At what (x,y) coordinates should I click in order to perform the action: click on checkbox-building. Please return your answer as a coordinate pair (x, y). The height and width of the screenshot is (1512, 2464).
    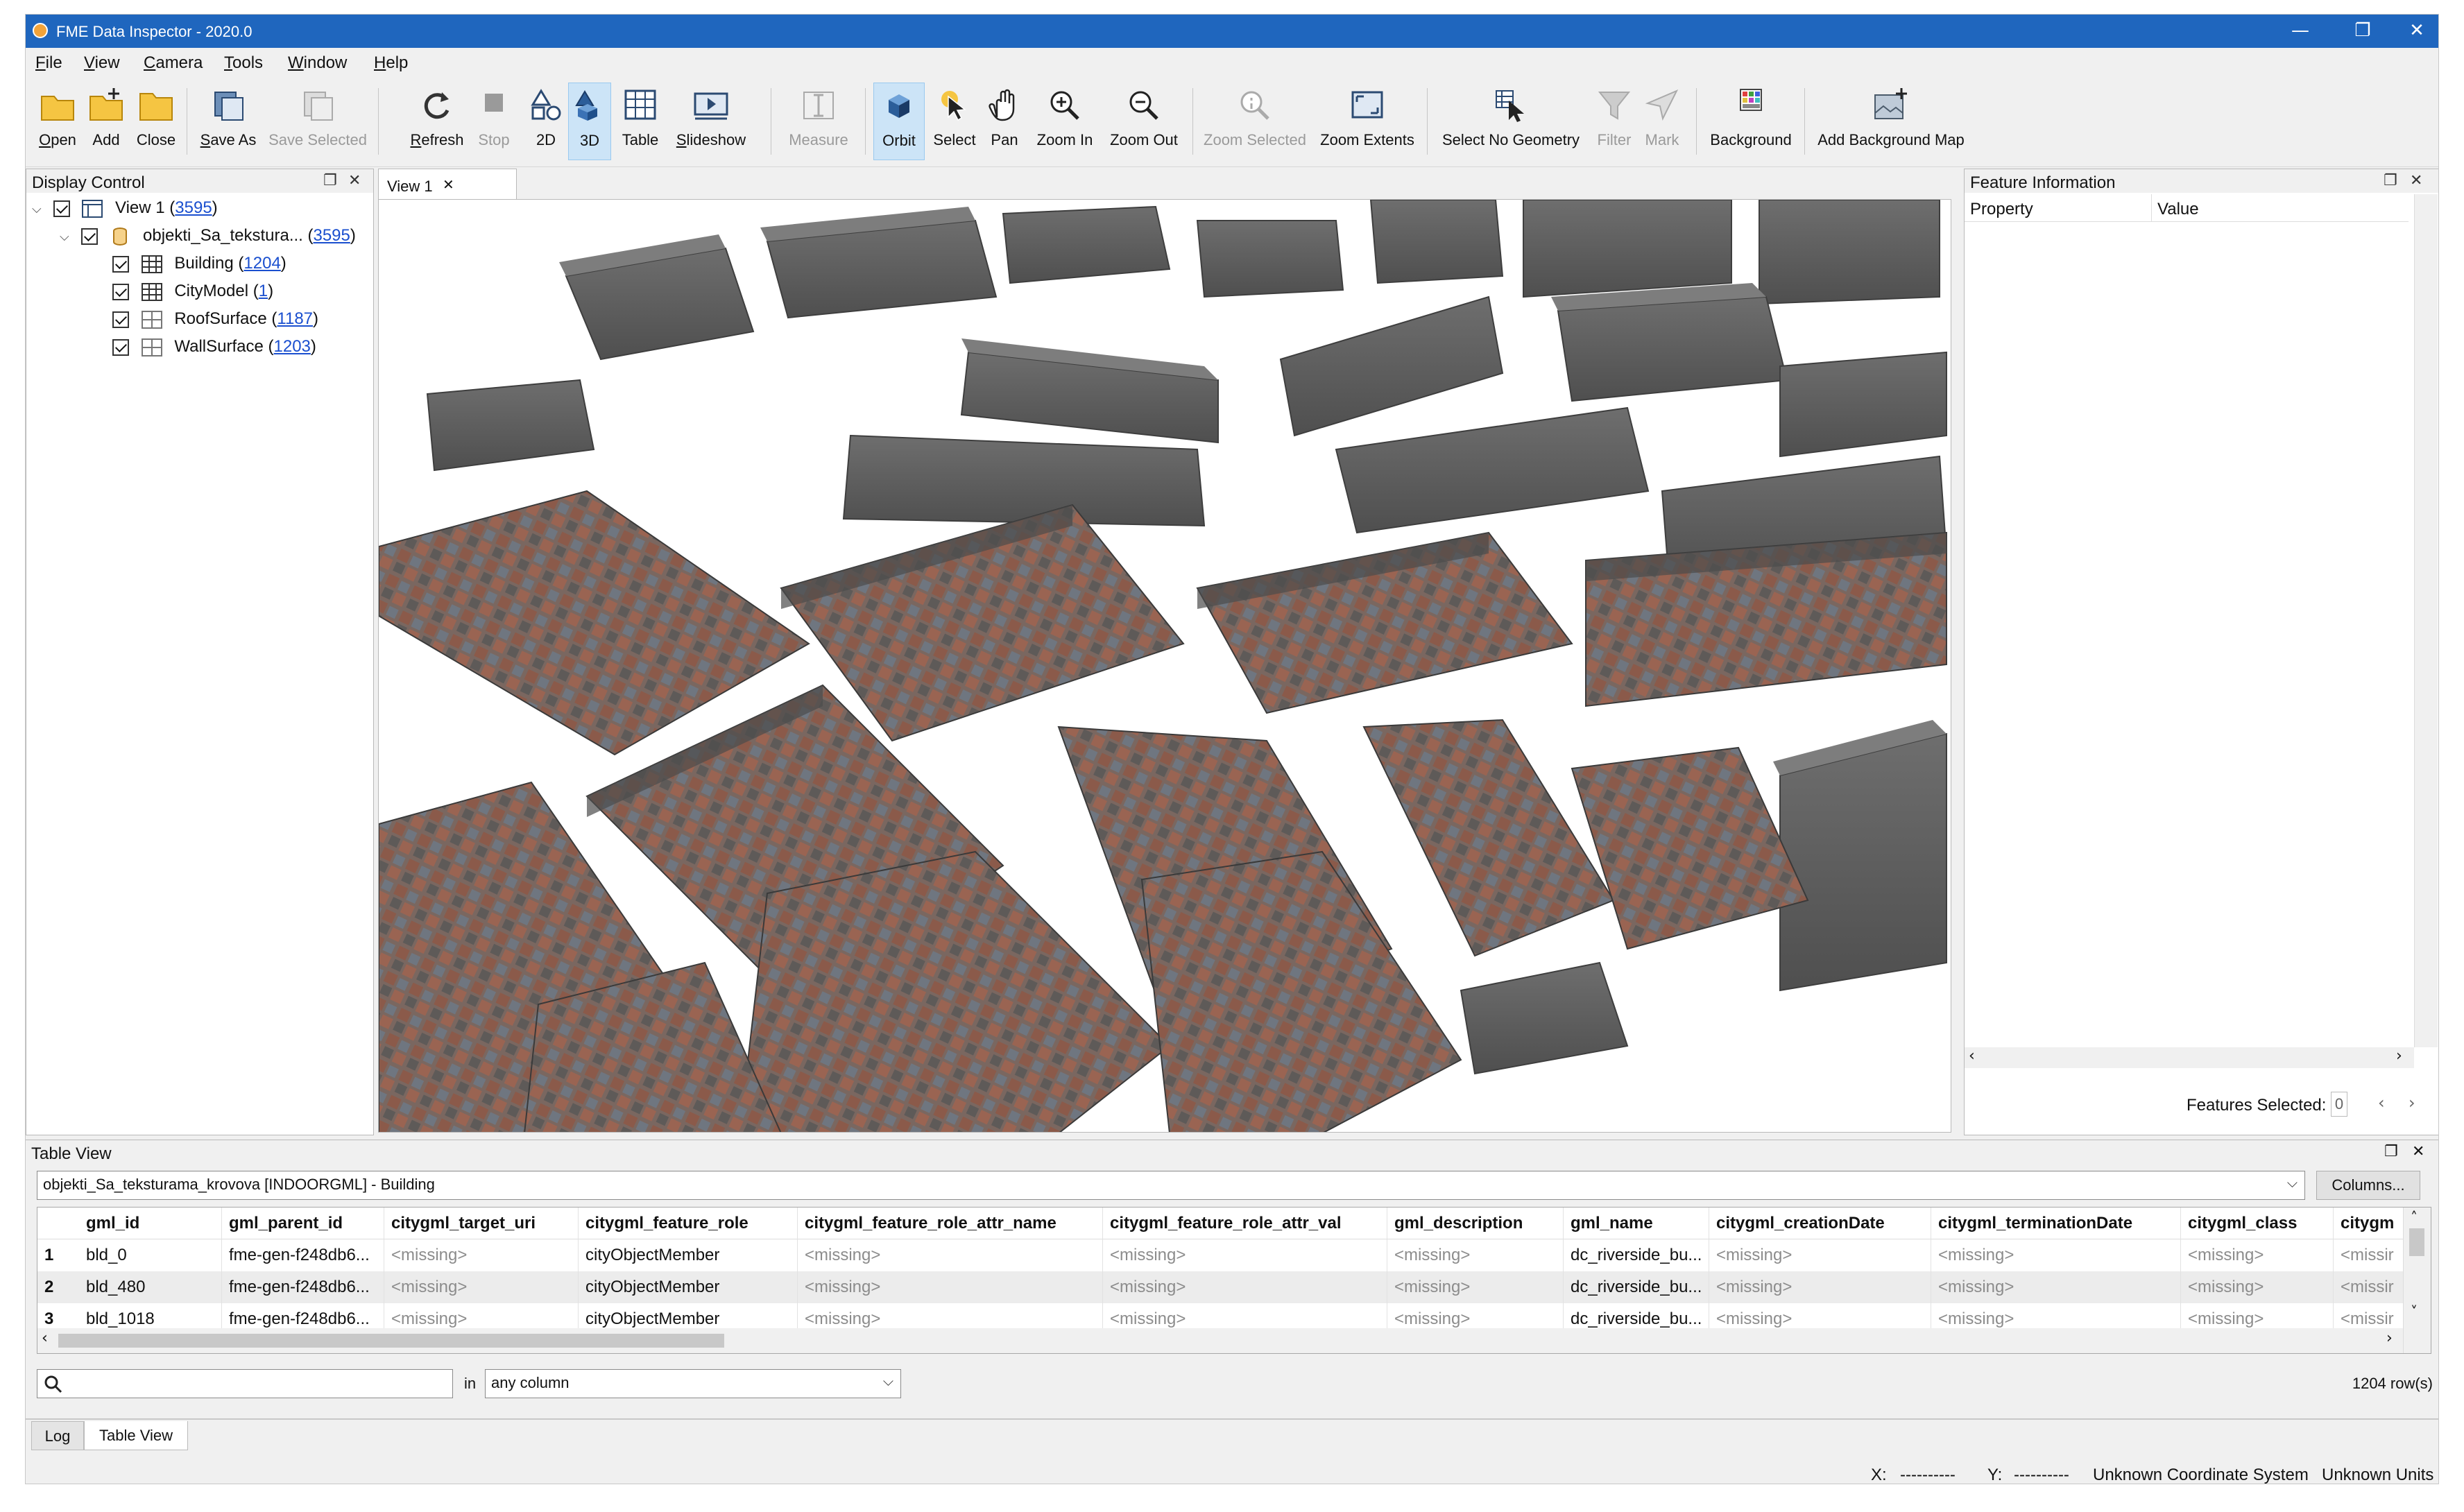
    Looking at the image, I should click on (120, 264).